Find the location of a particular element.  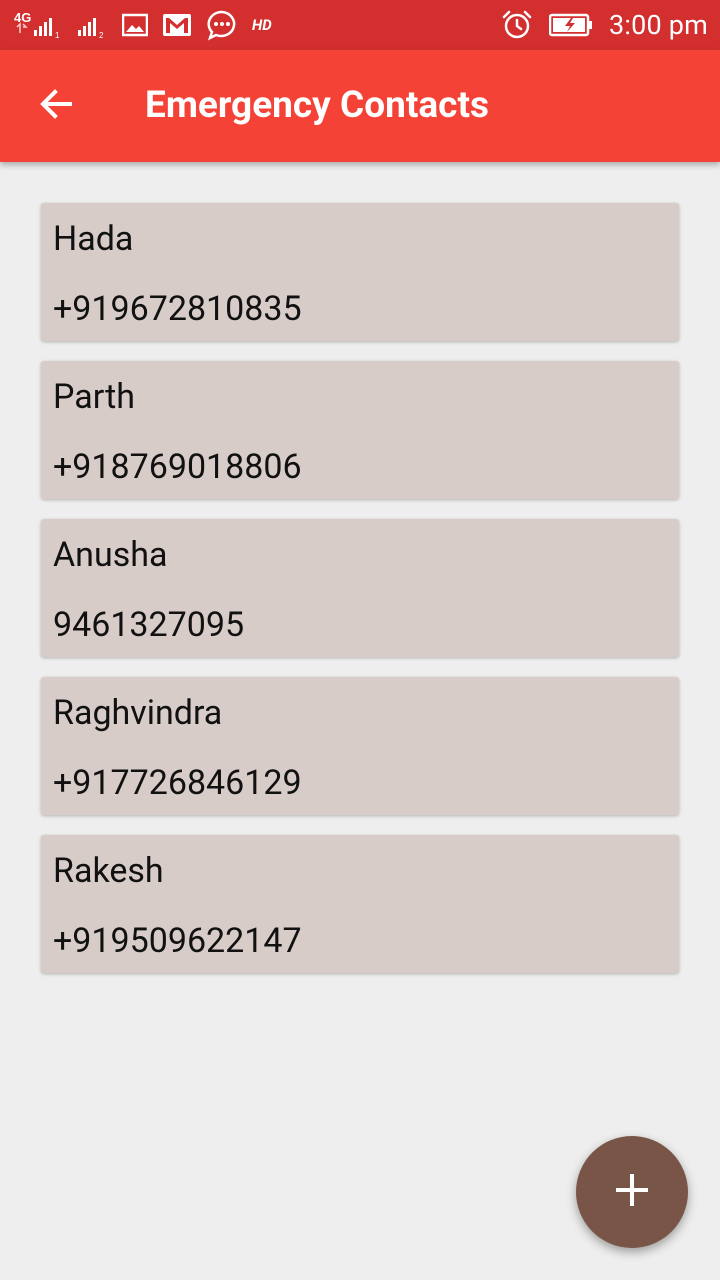

add-icon is located at coordinates (632, 1192).